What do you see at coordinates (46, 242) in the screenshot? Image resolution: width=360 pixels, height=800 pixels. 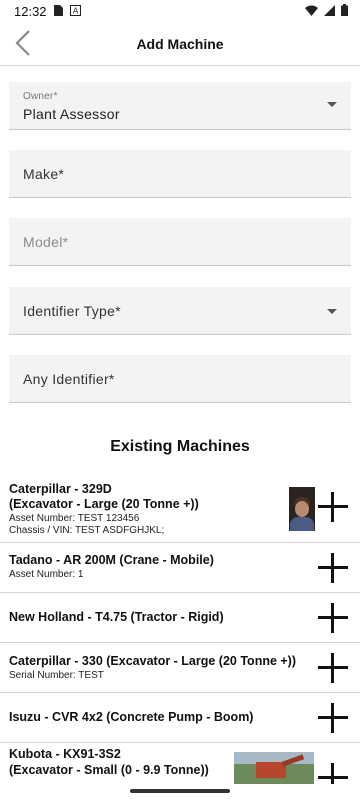 I see `model-placeholder: Model*` at bounding box center [46, 242].